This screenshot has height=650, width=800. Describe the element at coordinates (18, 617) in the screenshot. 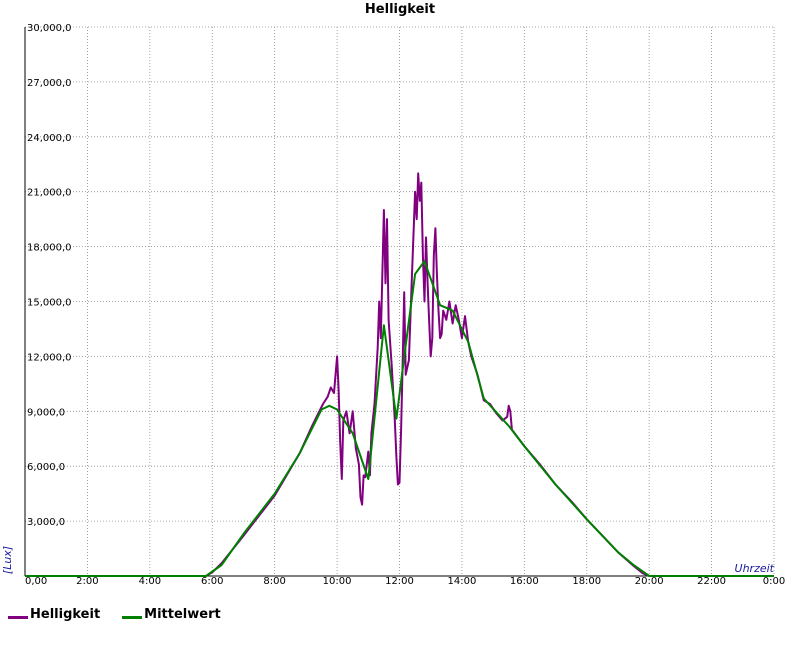

I see `legend-swatch-helligkeit` at that location.